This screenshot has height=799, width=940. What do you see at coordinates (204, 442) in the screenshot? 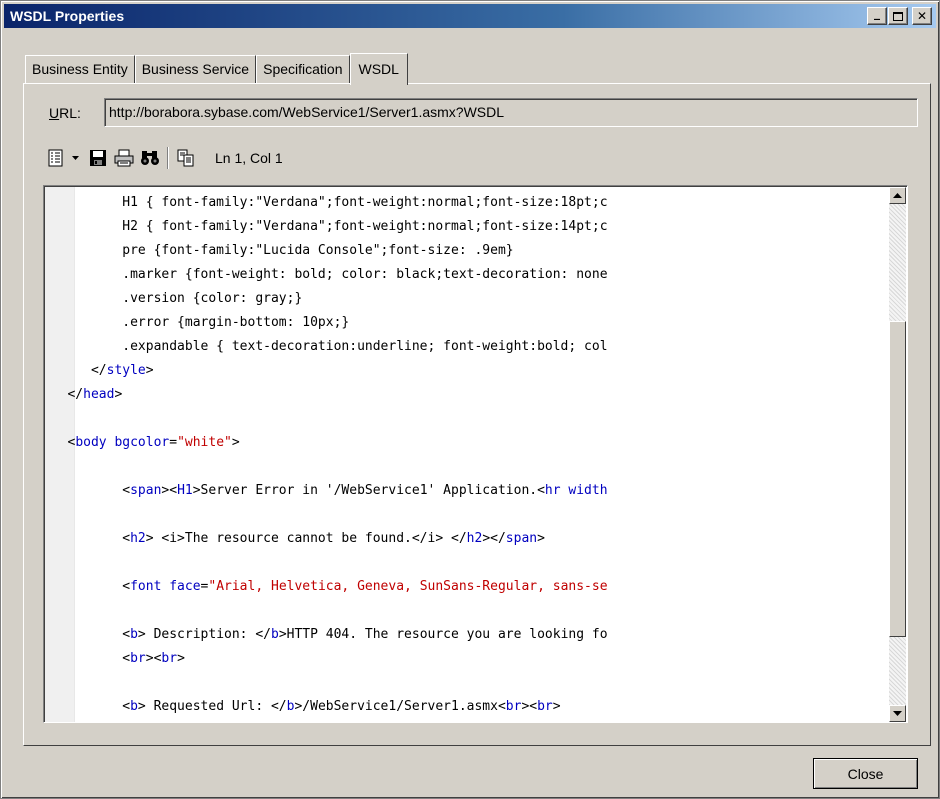
I see `code-token: "white"` at bounding box center [204, 442].